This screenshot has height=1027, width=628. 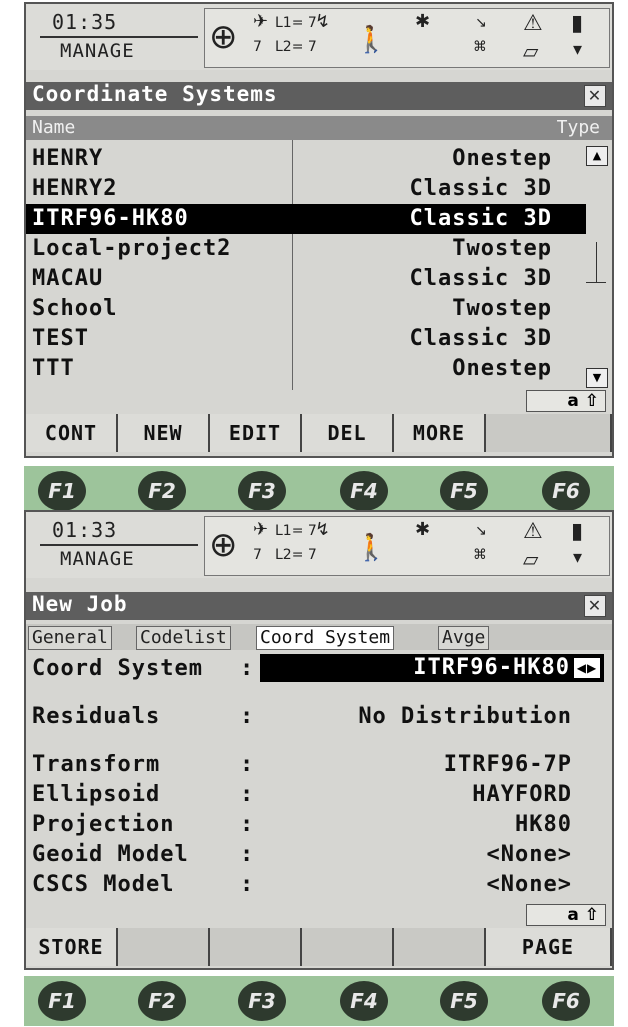 What do you see at coordinates (507, 764) in the screenshot?
I see `field-value: ITRF96-7P` at bounding box center [507, 764].